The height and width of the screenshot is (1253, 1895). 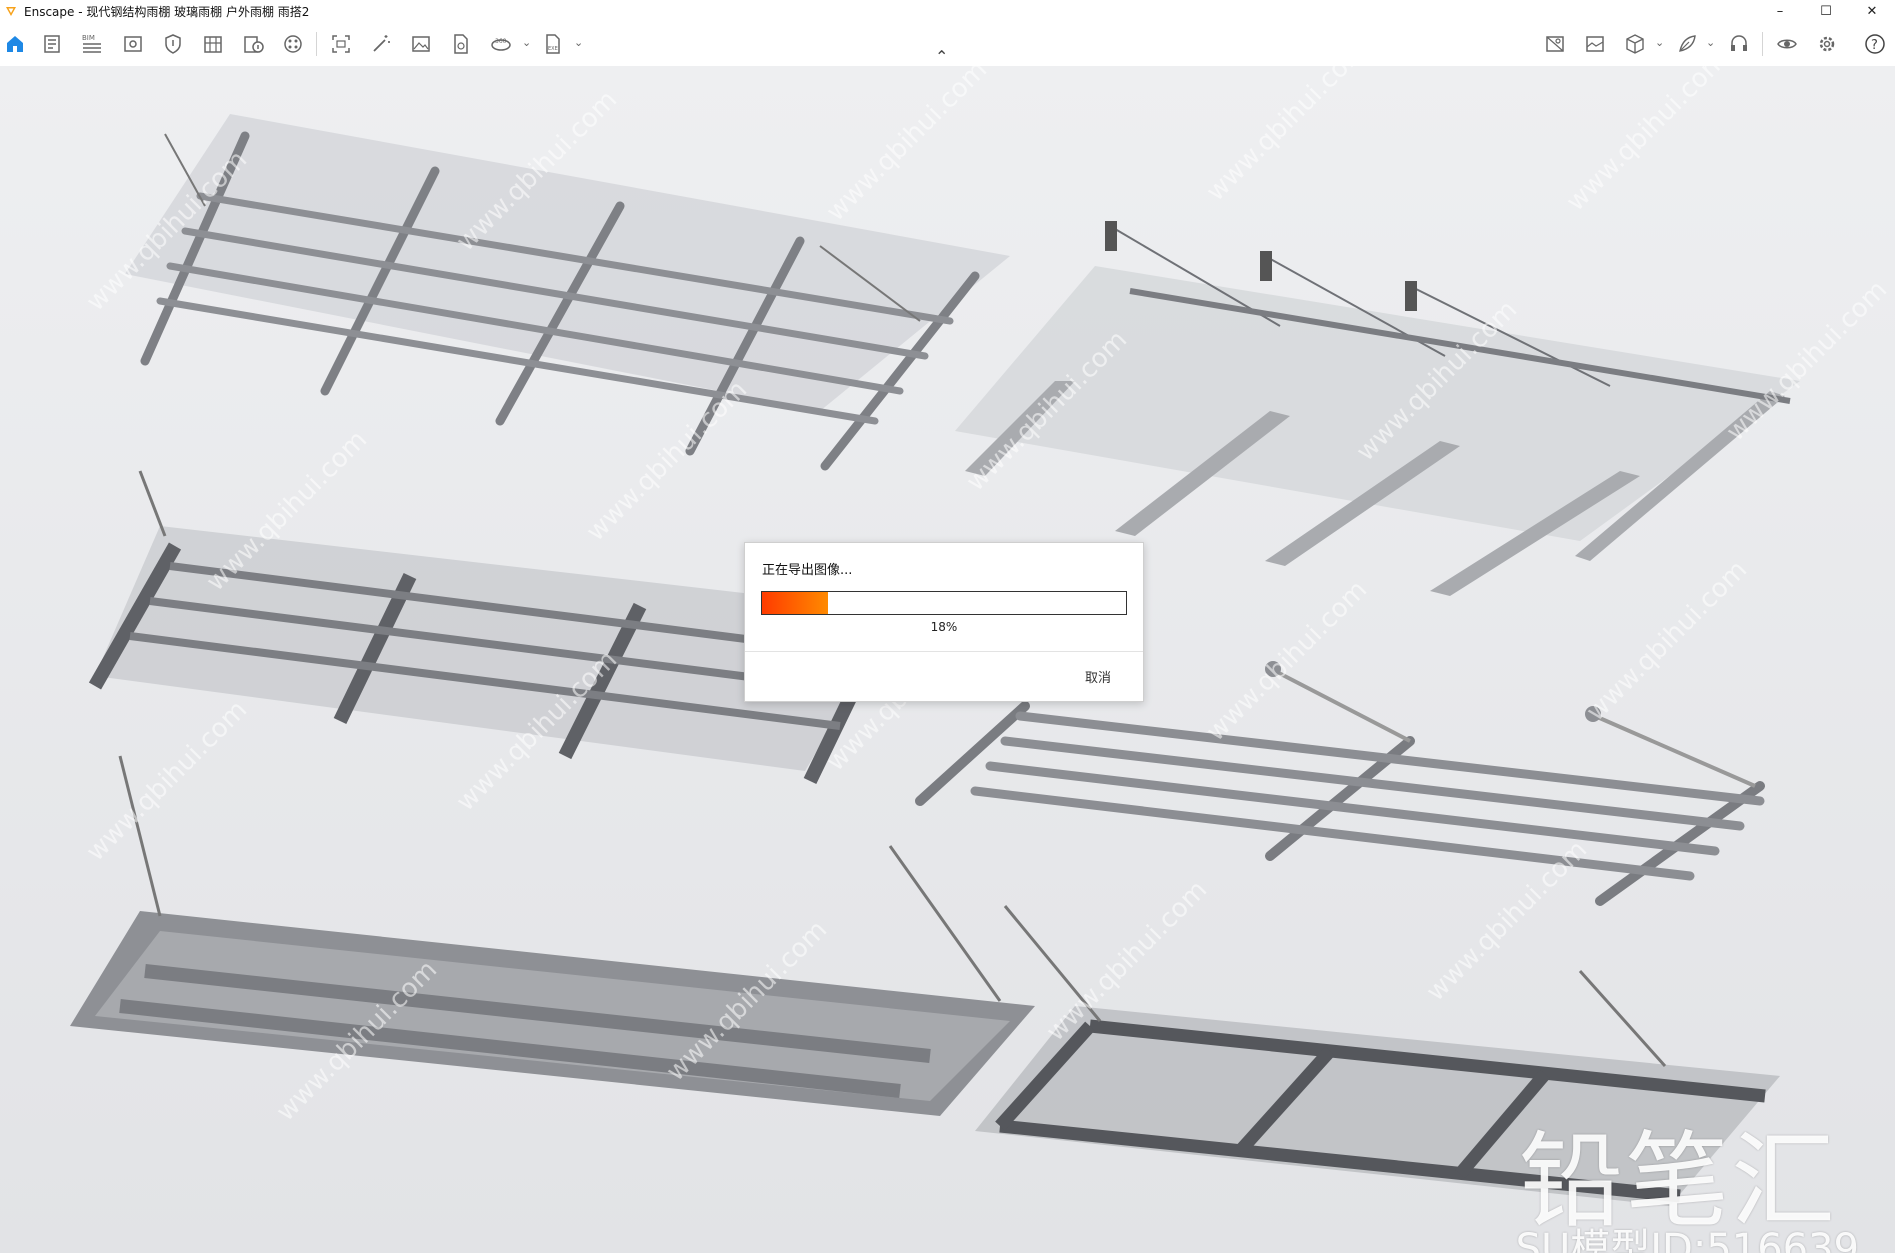 I want to click on progress-fill, so click(x=795, y=603).